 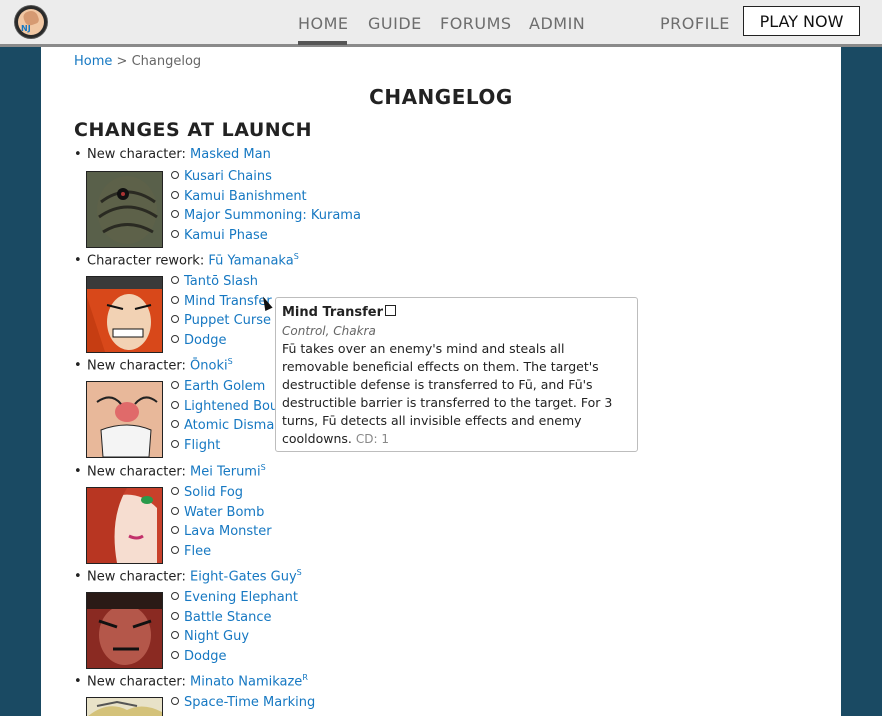 What do you see at coordinates (322, 43) in the screenshot?
I see `nav-active-indicator` at bounding box center [322, 43].